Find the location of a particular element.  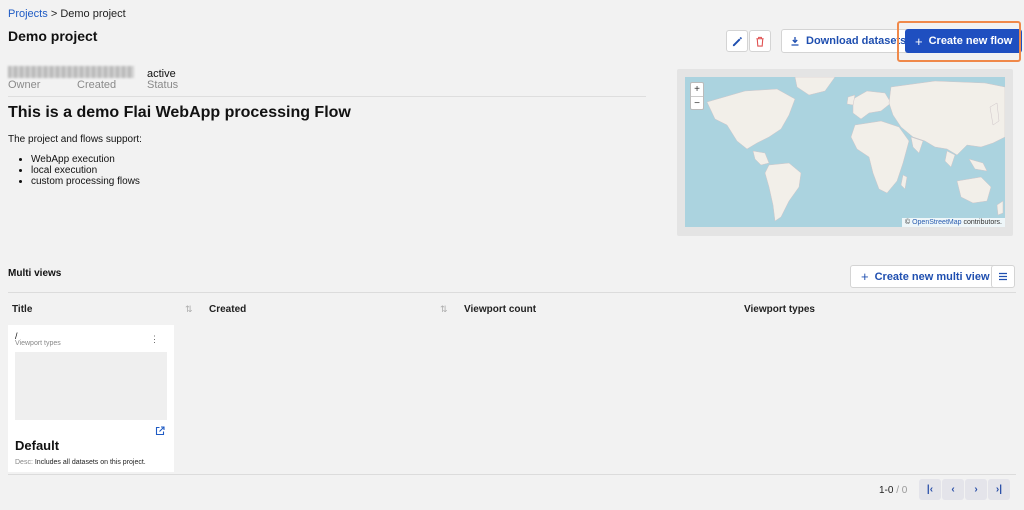

zoom-control: + − is located at coordinates (697, 96).